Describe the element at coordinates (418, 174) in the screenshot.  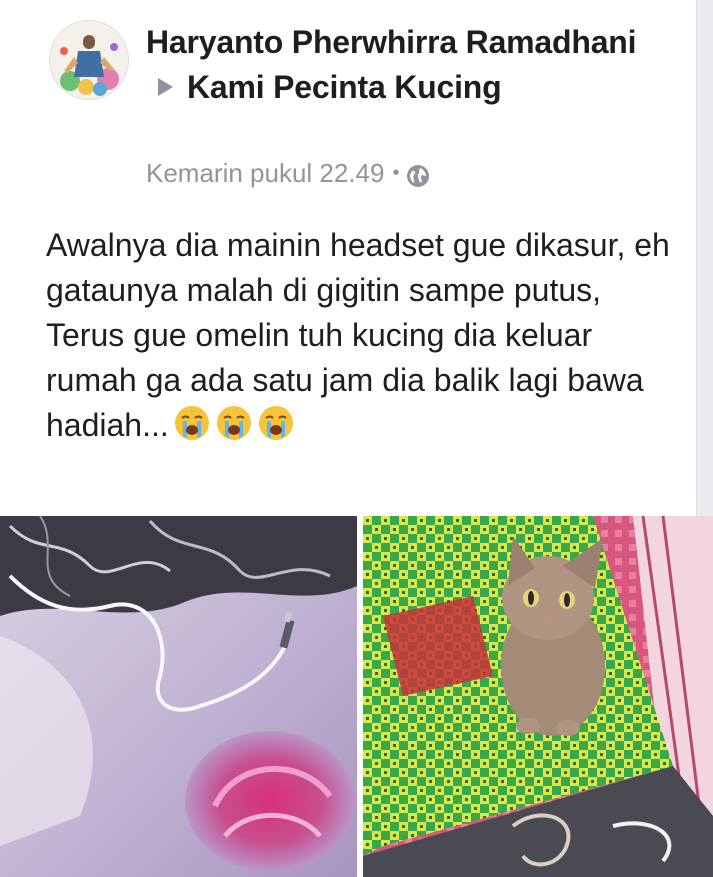
I see `globe-icon` at that location.